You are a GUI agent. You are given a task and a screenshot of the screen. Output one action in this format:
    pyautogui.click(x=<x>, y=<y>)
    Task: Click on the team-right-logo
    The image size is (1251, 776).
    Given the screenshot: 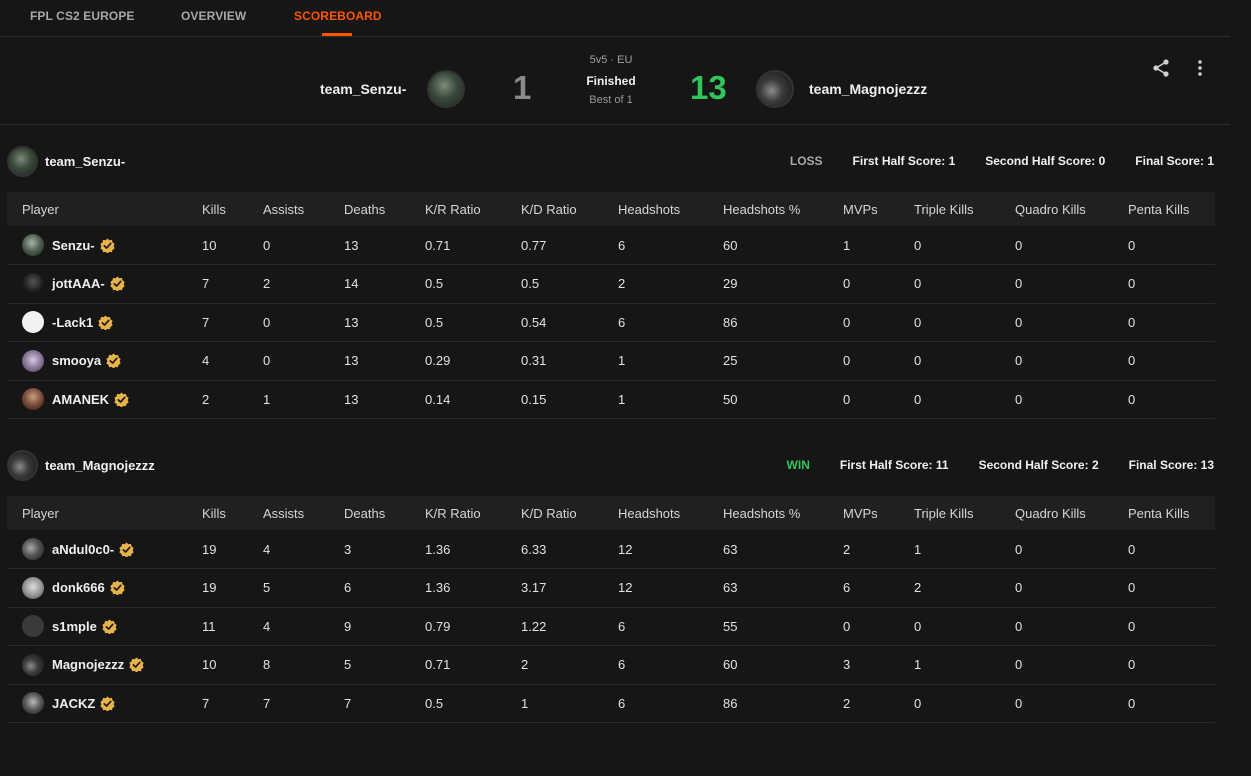 What is the action you would take?
    pyautogui.click(x=775, y=89)
    